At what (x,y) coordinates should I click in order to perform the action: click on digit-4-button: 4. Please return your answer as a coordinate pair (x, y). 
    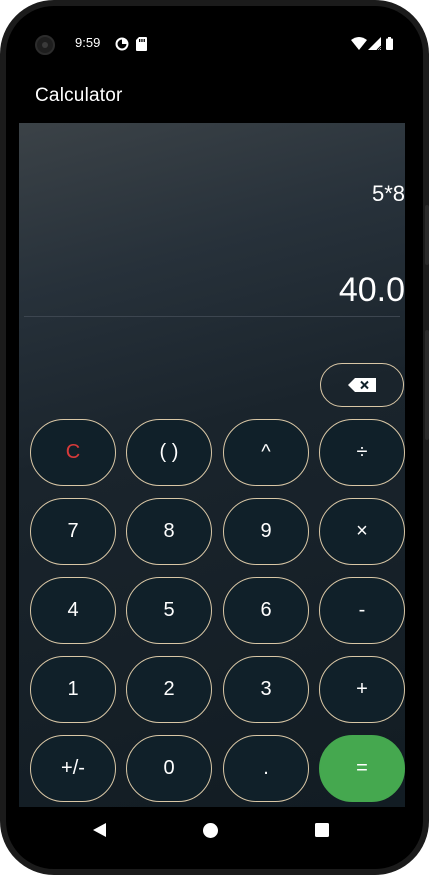
    Looking at the image, I should click on (73, 610).